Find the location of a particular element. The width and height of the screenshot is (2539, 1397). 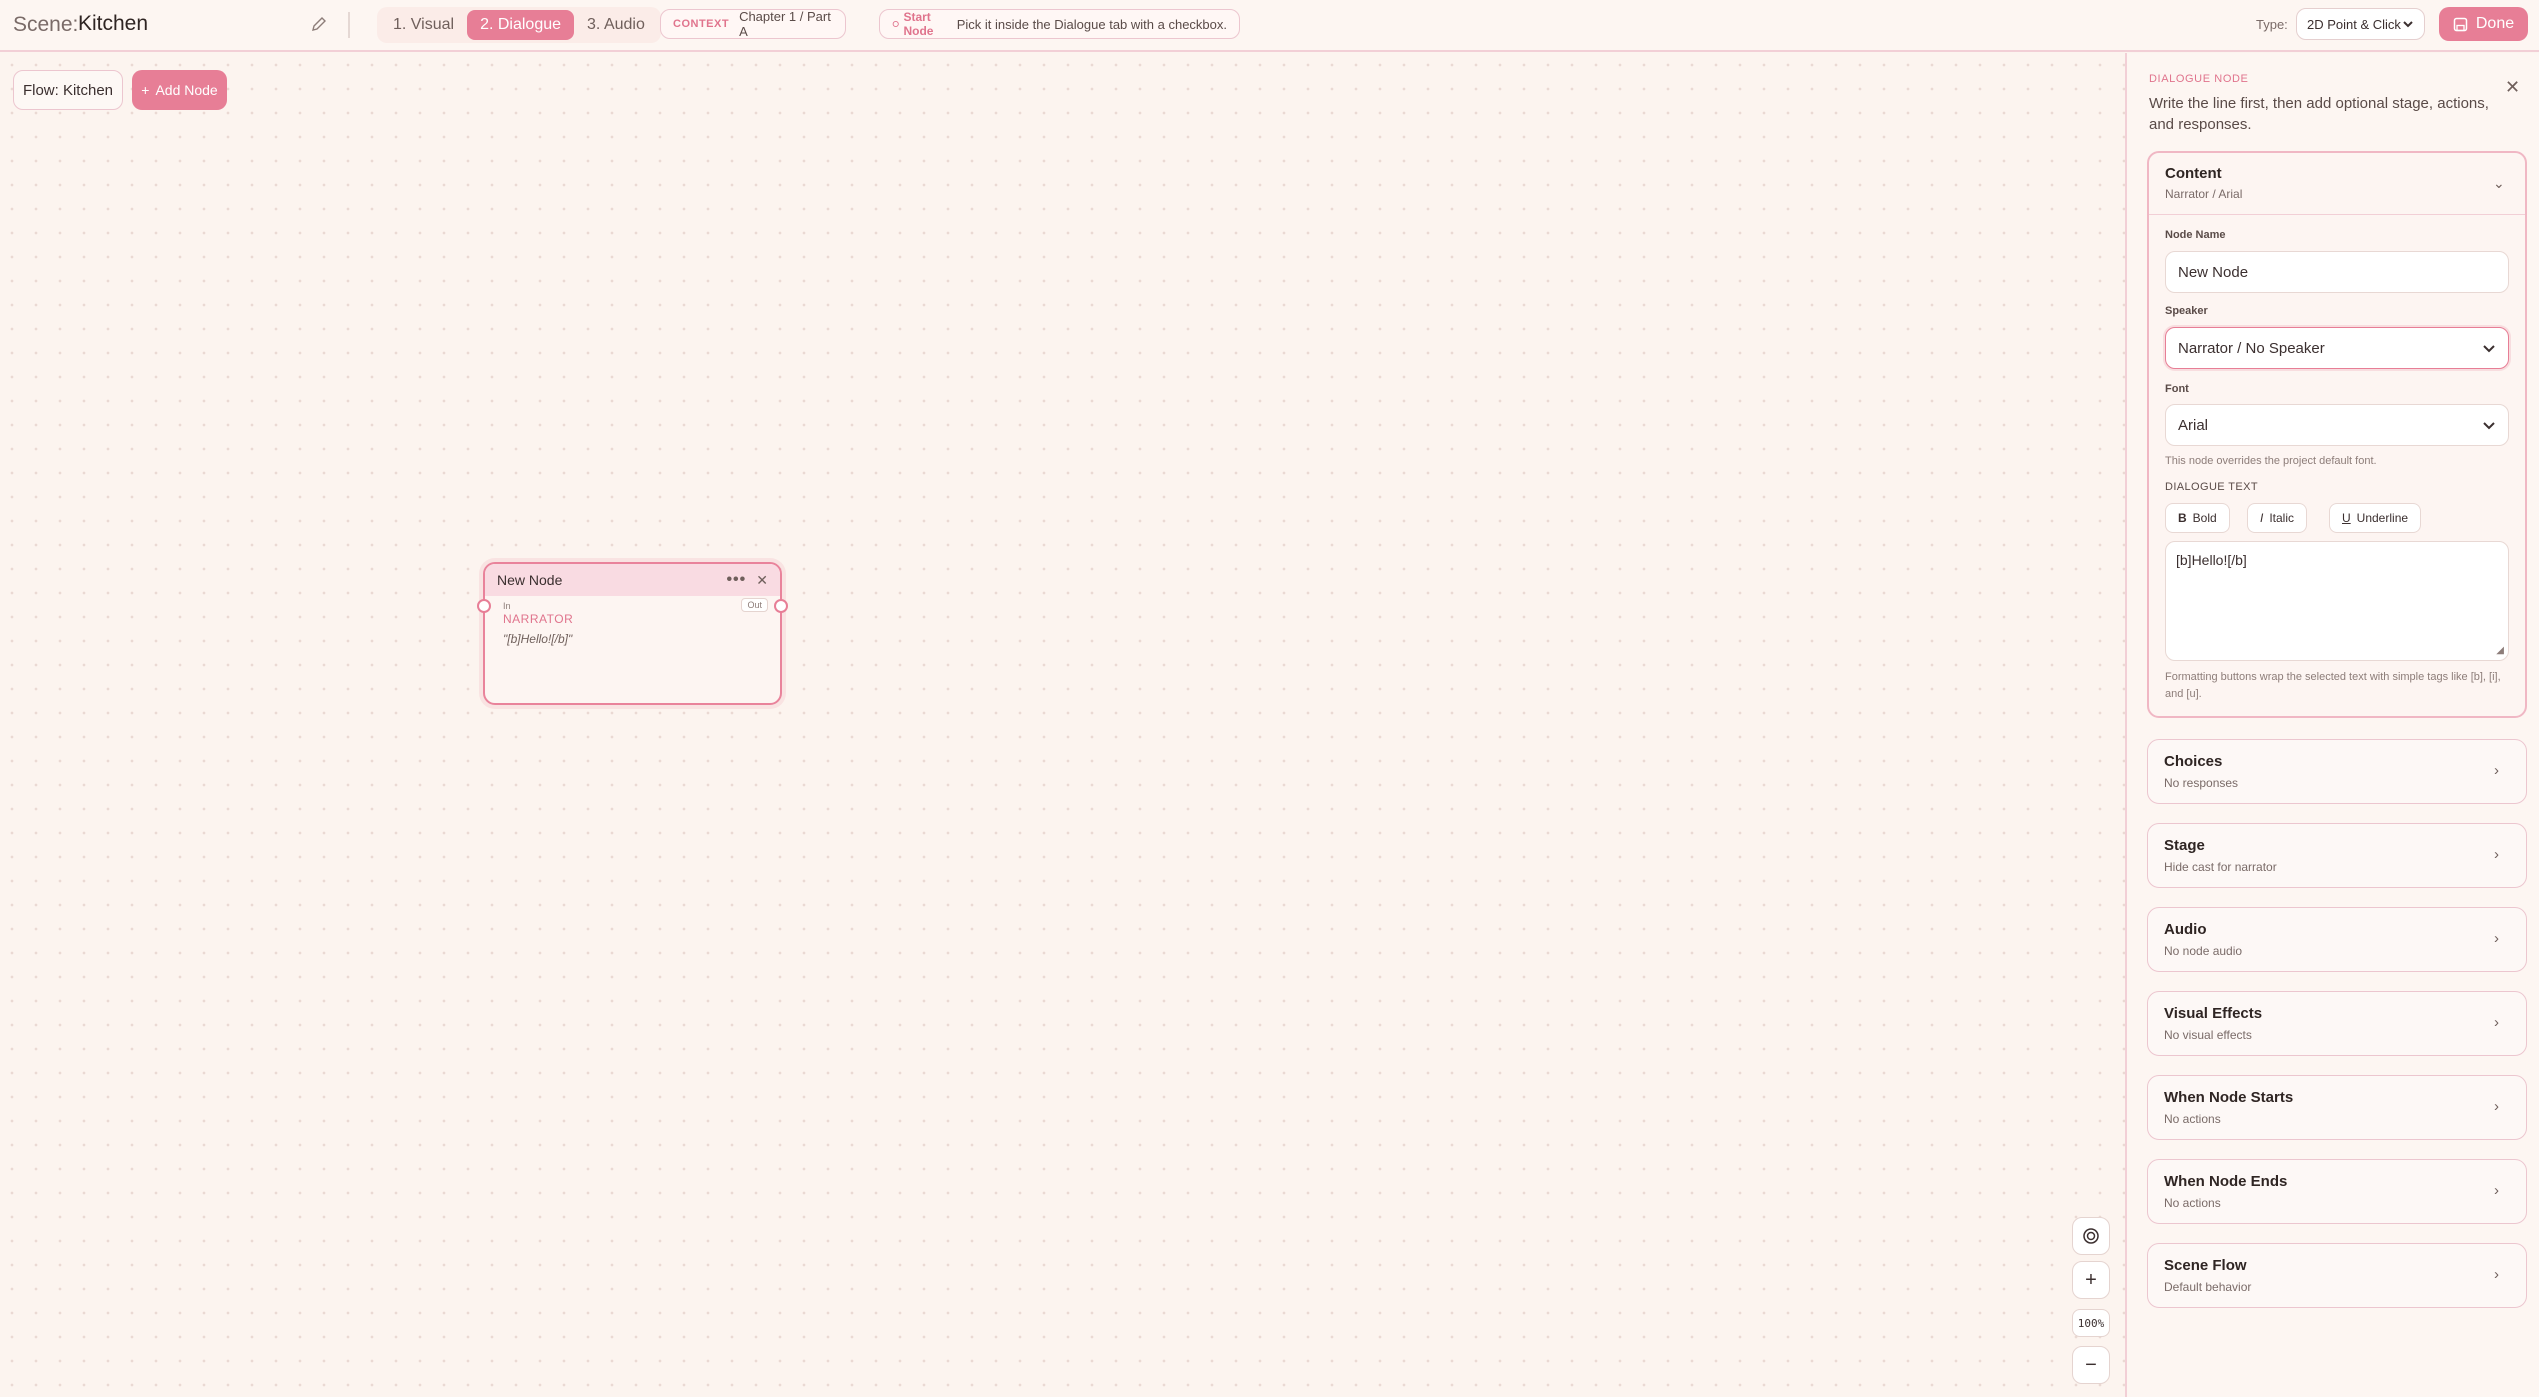

flow-name-pill: Flow: Kitchen is located at coordinates (68, 90).